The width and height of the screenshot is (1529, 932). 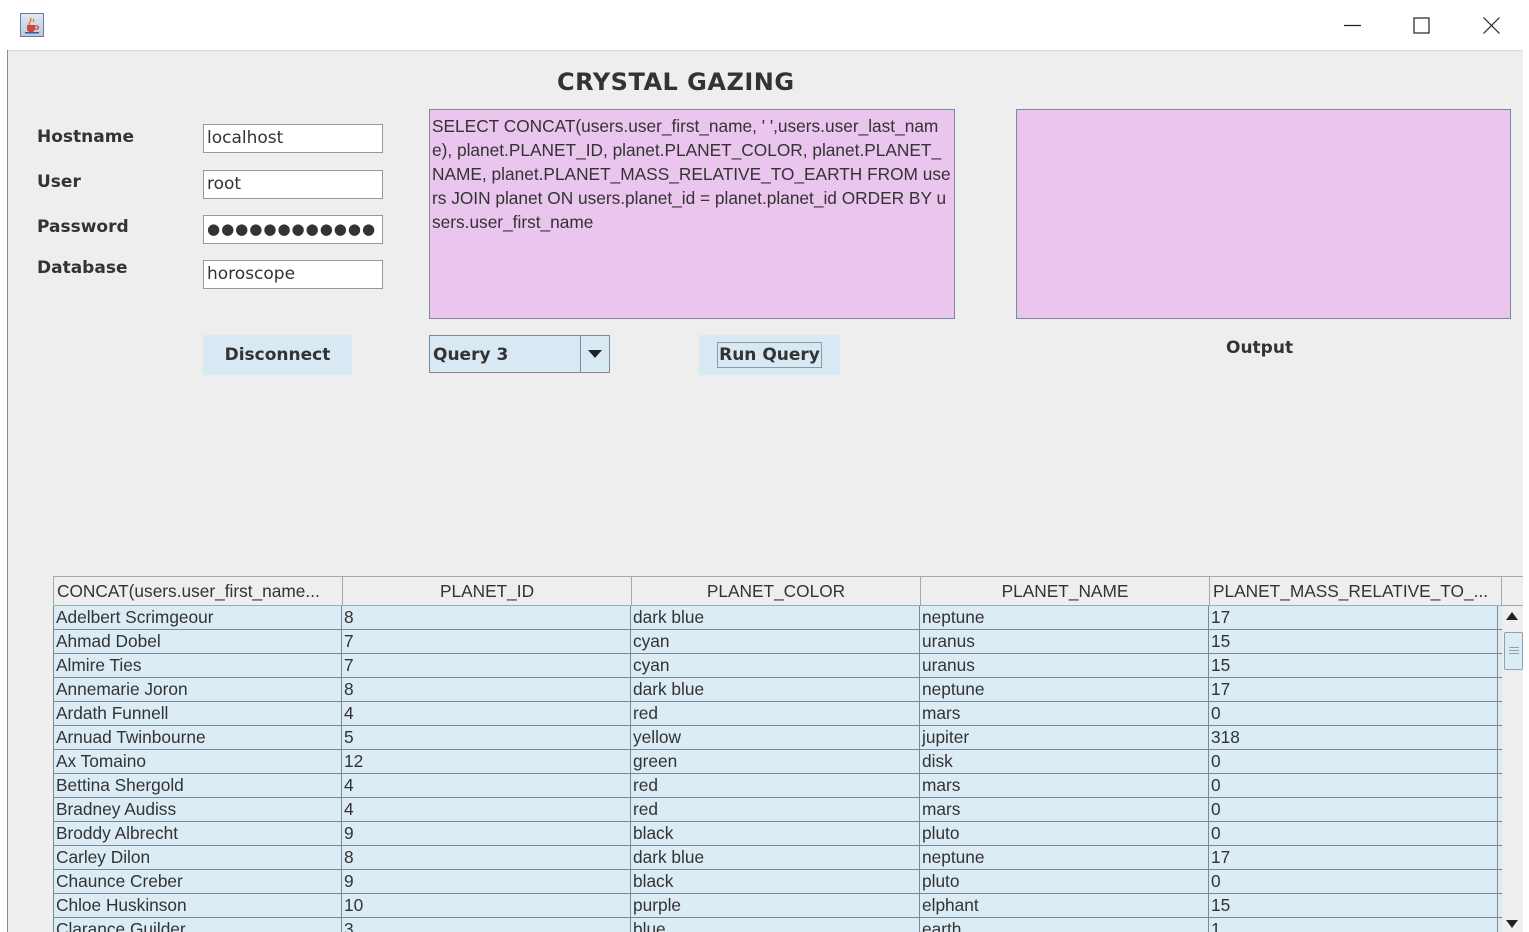 I want to click on table-cell: elphant, so click(x=1064, y=905).